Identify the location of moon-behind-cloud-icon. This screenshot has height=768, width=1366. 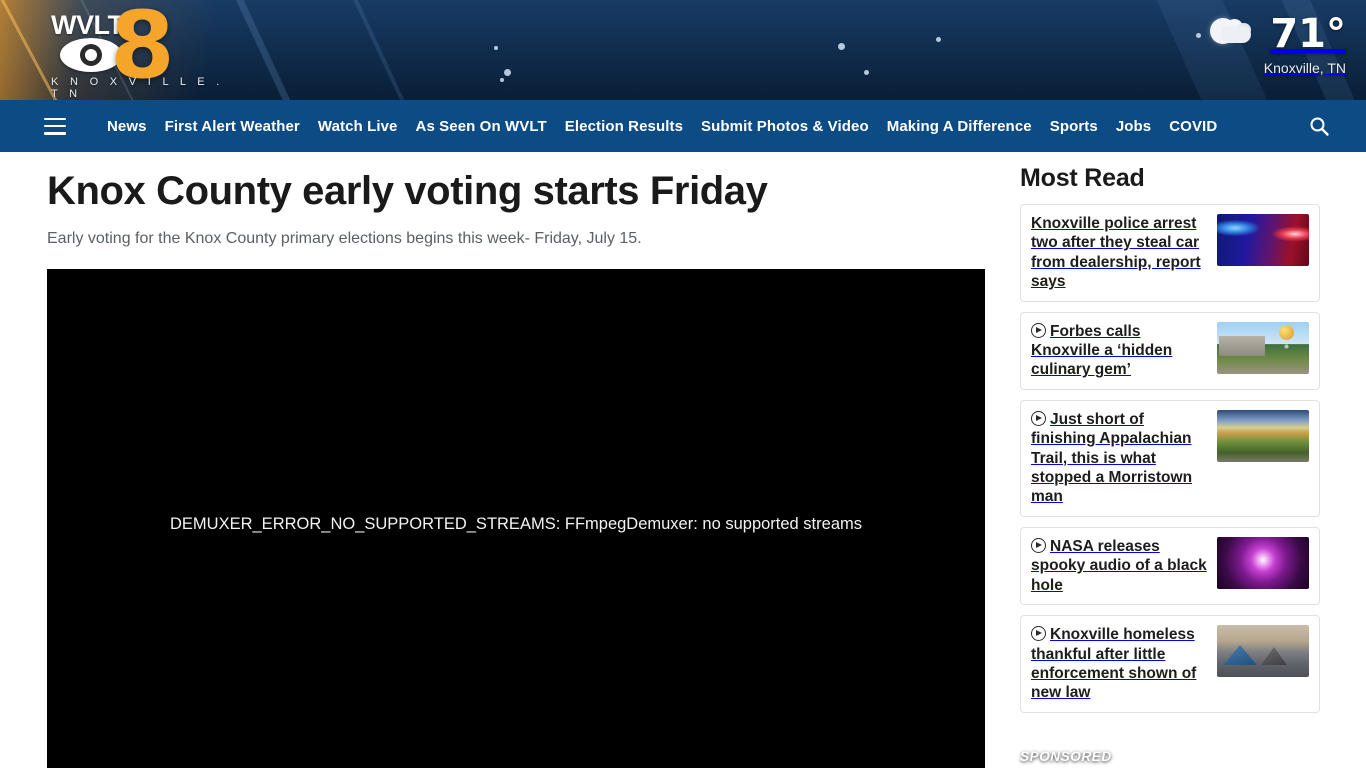
(1234, 34).